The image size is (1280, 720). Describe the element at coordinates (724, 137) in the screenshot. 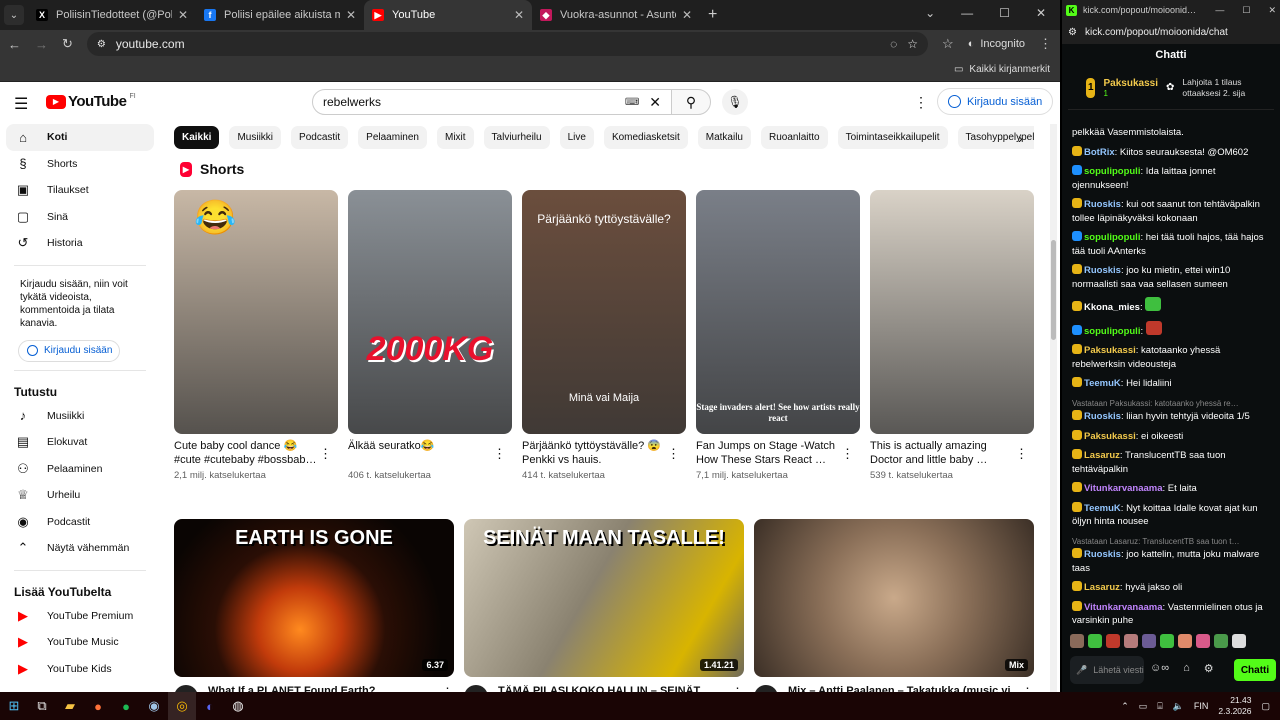

I see `filter-chip: Matkailu` at that location.